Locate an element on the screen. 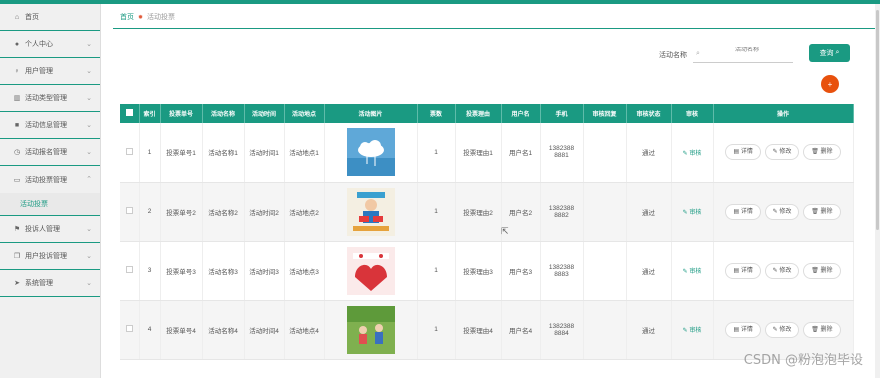 Image resolution: width=880 pixels, height=378 pixels. breadcrumb-current: 活动投票 is located at coordinates (161, 17).